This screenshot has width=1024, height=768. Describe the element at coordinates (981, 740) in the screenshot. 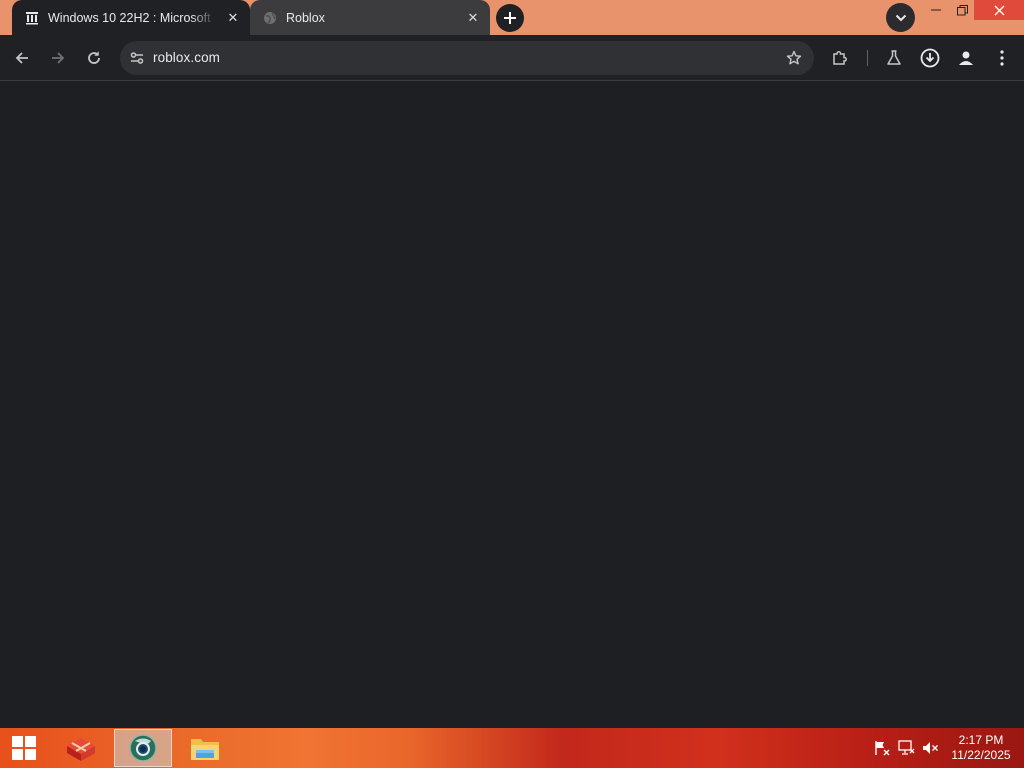

I see `clock-time: 2:17 PM` at that location.